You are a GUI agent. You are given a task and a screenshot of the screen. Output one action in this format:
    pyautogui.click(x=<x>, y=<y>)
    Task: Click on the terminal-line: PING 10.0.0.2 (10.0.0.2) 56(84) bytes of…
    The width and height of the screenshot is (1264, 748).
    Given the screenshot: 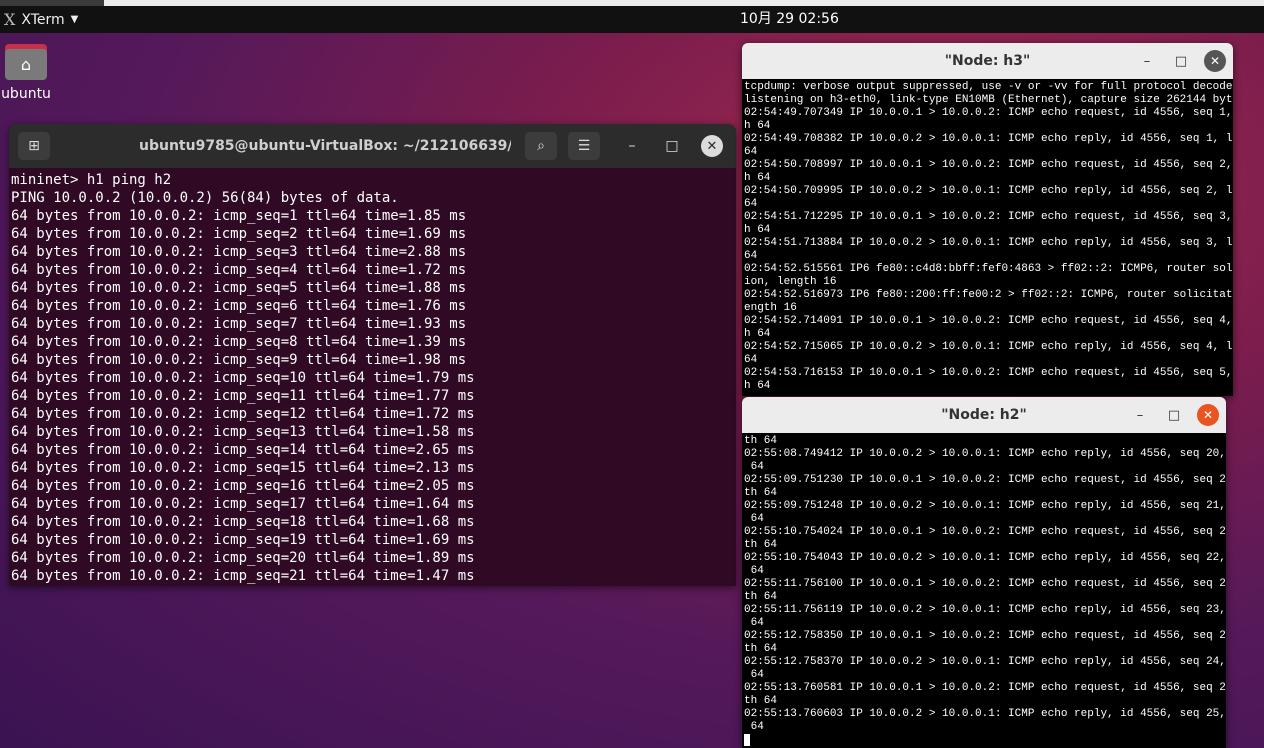 What is the action you would take?
    pyautogui.click(x=205, y=198)
    